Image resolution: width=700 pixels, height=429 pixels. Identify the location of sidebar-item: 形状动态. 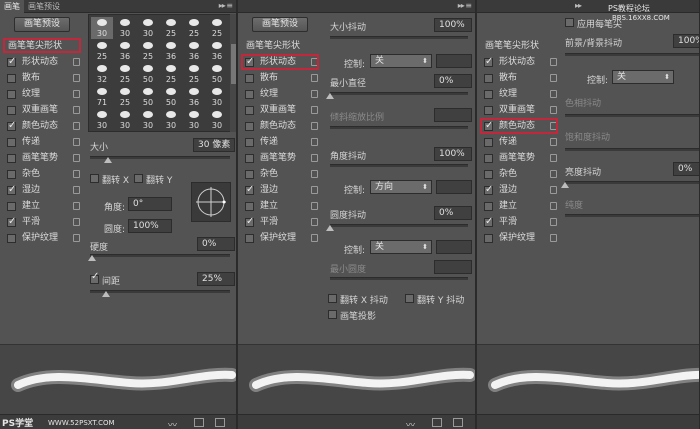
(42, 62).